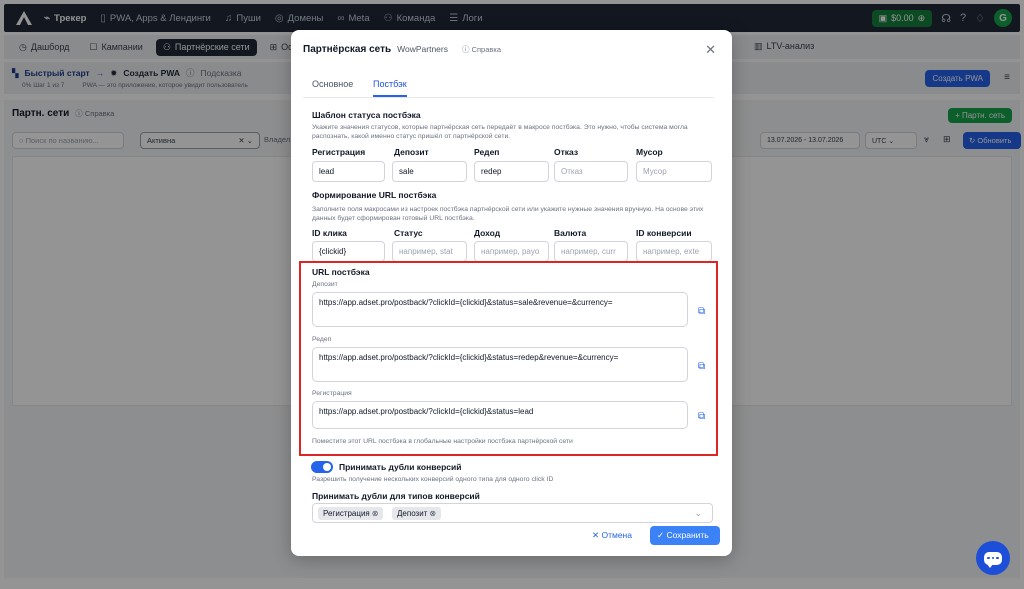  I want to click on label-trash: Мусор, so click(649, 152).